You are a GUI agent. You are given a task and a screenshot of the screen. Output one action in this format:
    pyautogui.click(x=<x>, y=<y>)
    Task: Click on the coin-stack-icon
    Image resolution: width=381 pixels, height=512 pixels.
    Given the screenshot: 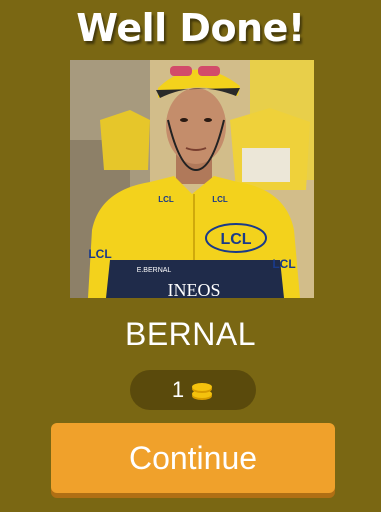 What is the action you would take?
    pyautogui.click(x=202, y=390)
    